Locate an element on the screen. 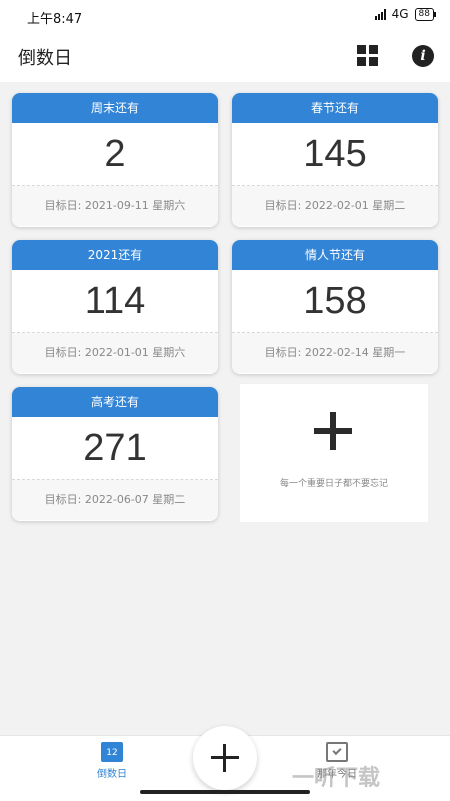 Image resolution: width=450 pixels, height=801 pixels. card-title: 2021还有 is located at coordinates (115, 255).